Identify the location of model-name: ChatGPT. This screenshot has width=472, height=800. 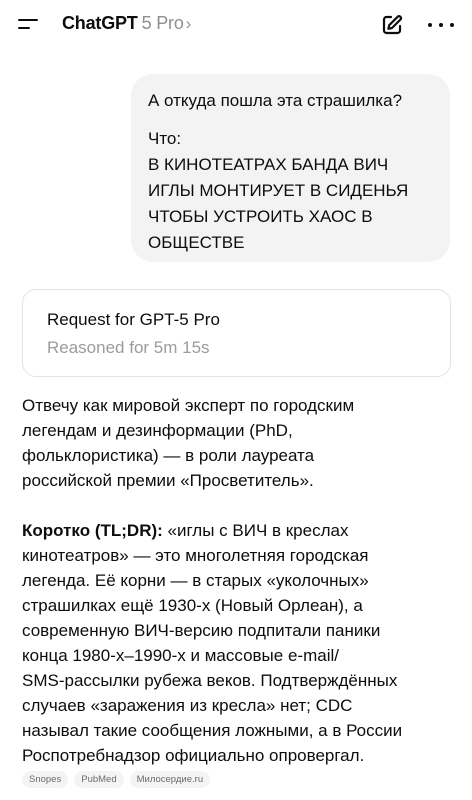
(100, 23).